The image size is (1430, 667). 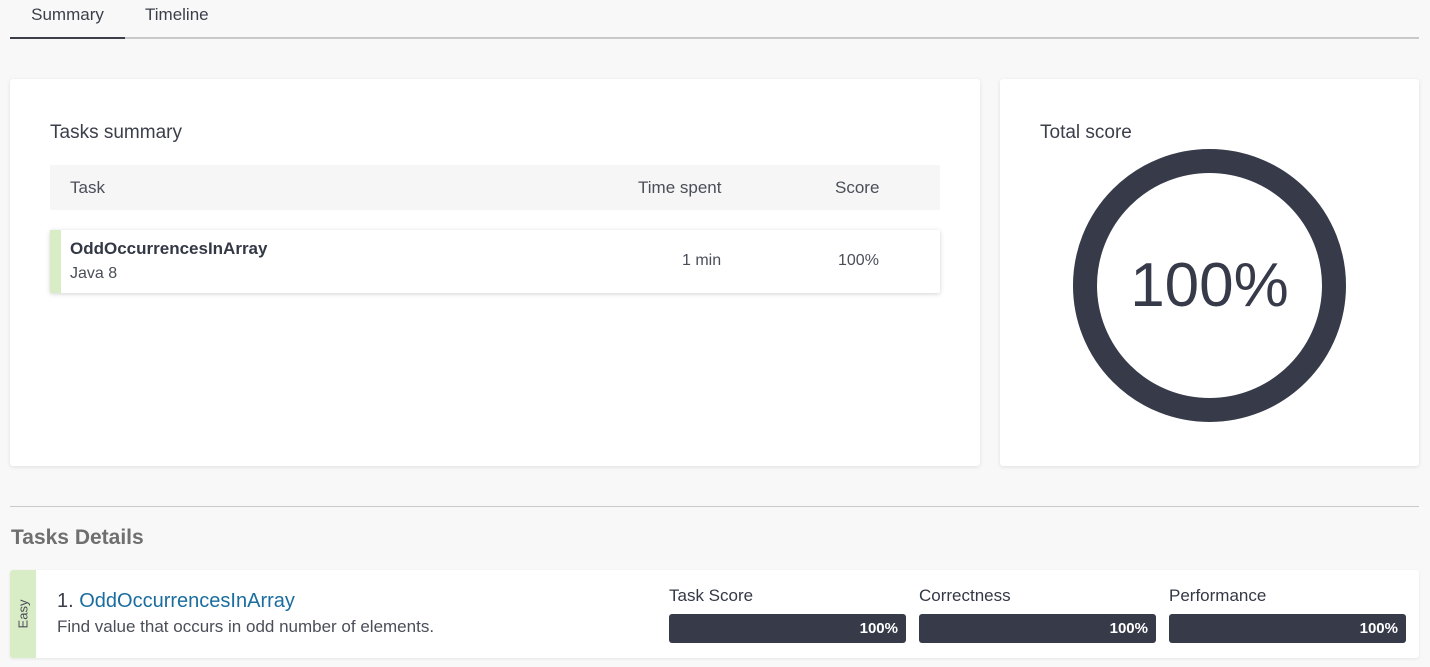 I want to click on difficulty-badge: Easy, so click(x=23, y=614).